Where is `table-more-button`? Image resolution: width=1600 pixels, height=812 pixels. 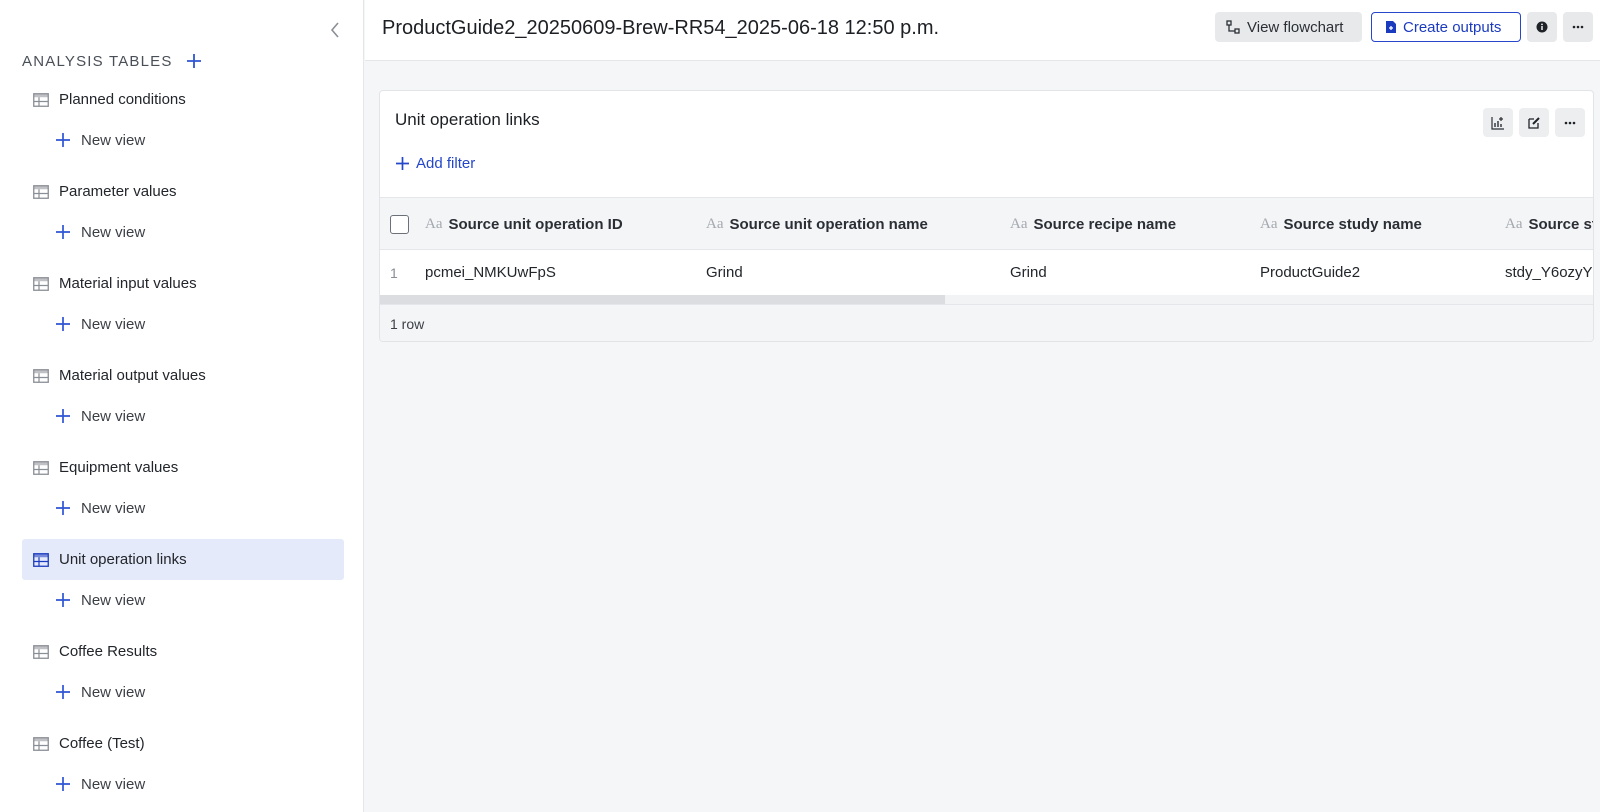
table-more-button is located at coordinates (1570, 122).